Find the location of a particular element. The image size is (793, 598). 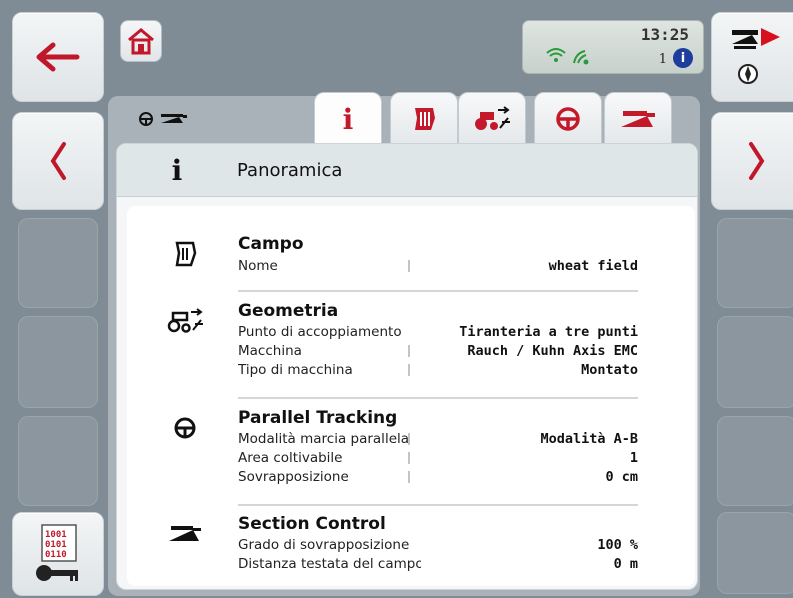

row-value: Montato is located at coordinates (609, 370).